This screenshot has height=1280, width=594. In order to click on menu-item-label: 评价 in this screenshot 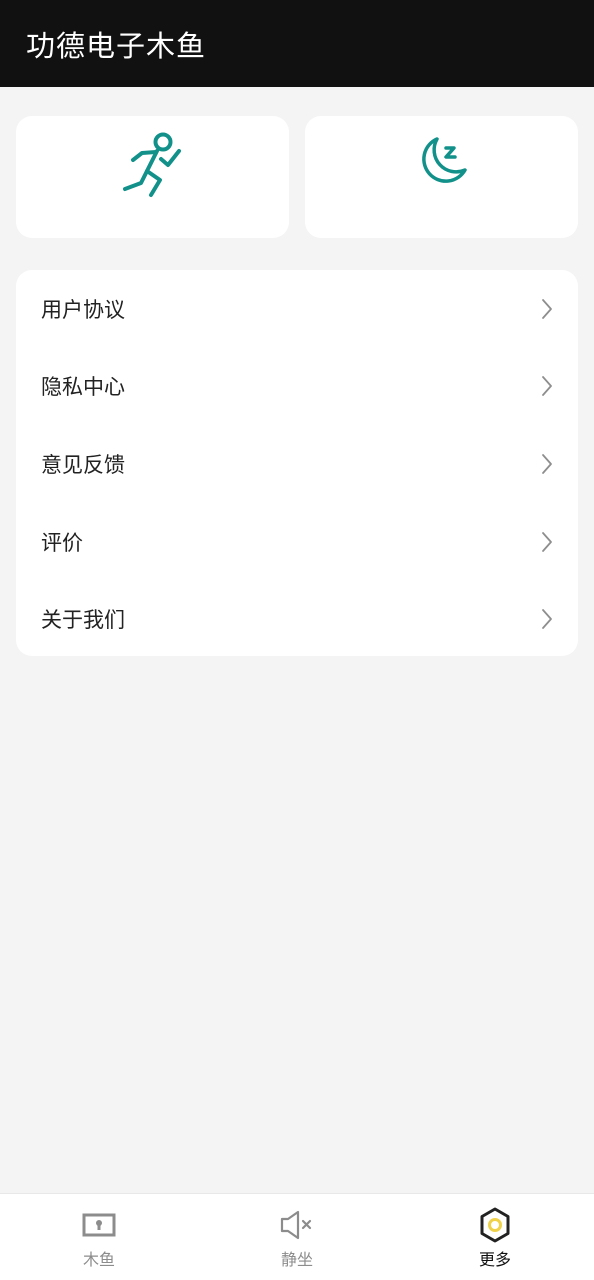, I will do `click(62, 542)`.